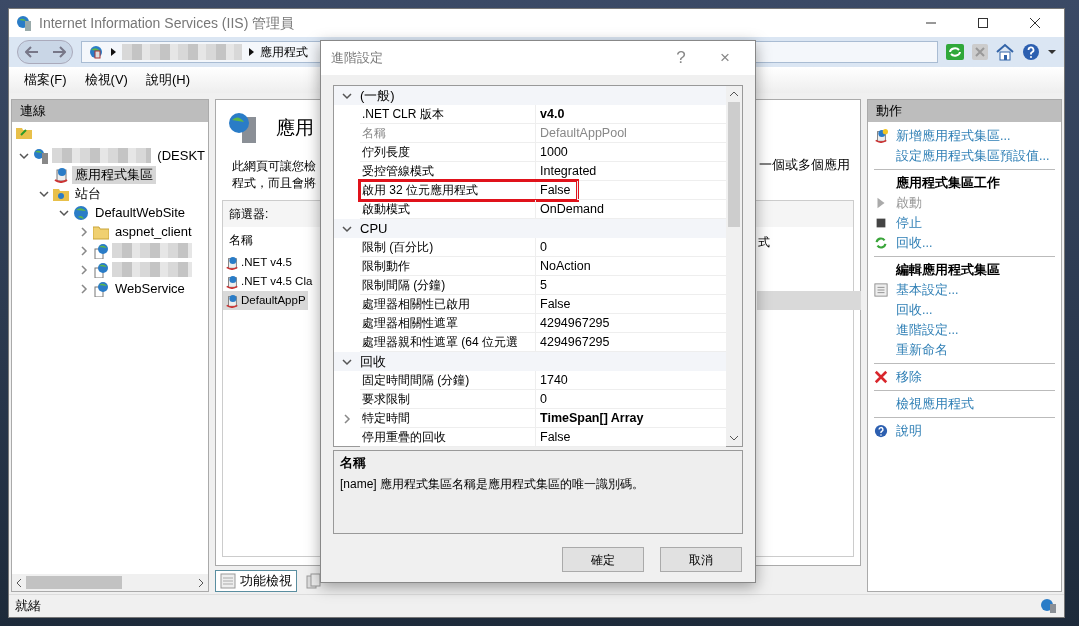  I want to click on category-label: CPU, so click(374, 228).